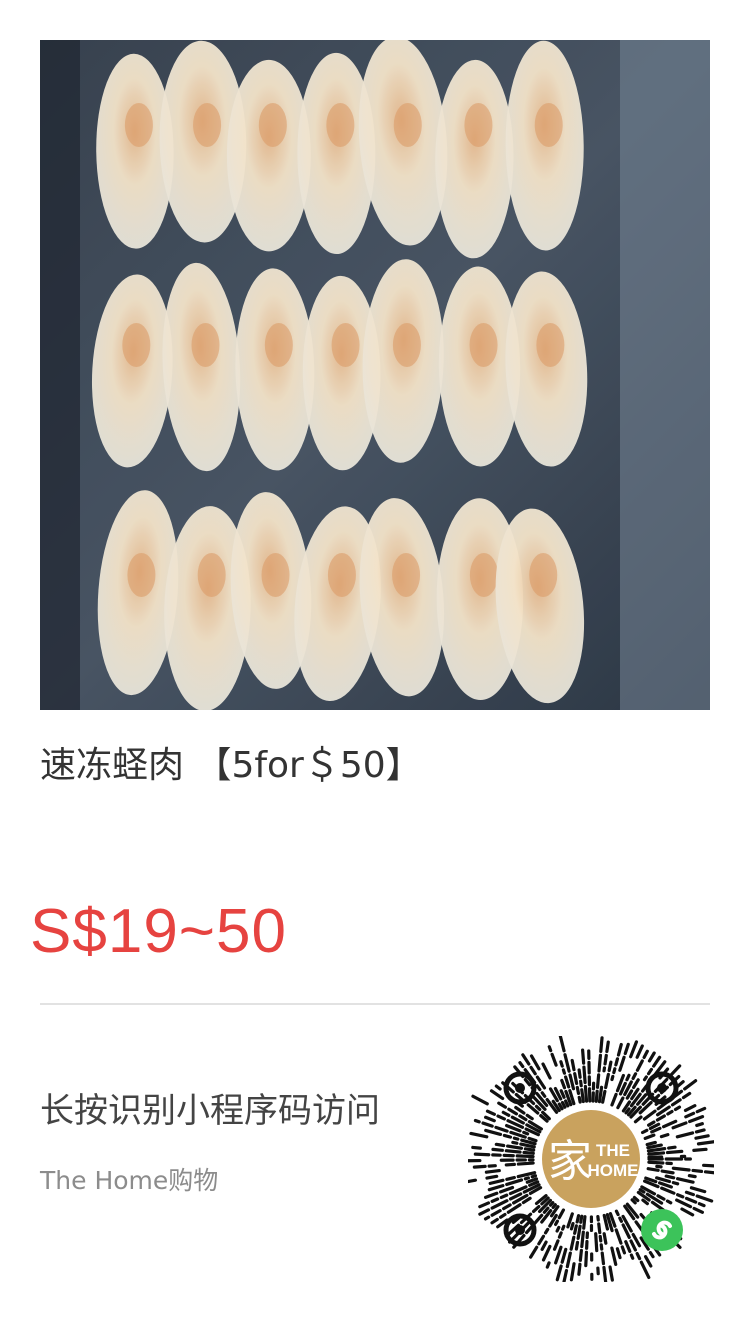 Image resolution: width=750 pixels, height=1334 pixels. I want to click on the-home-logo: 家 THE HOME, so click(591, 1159).